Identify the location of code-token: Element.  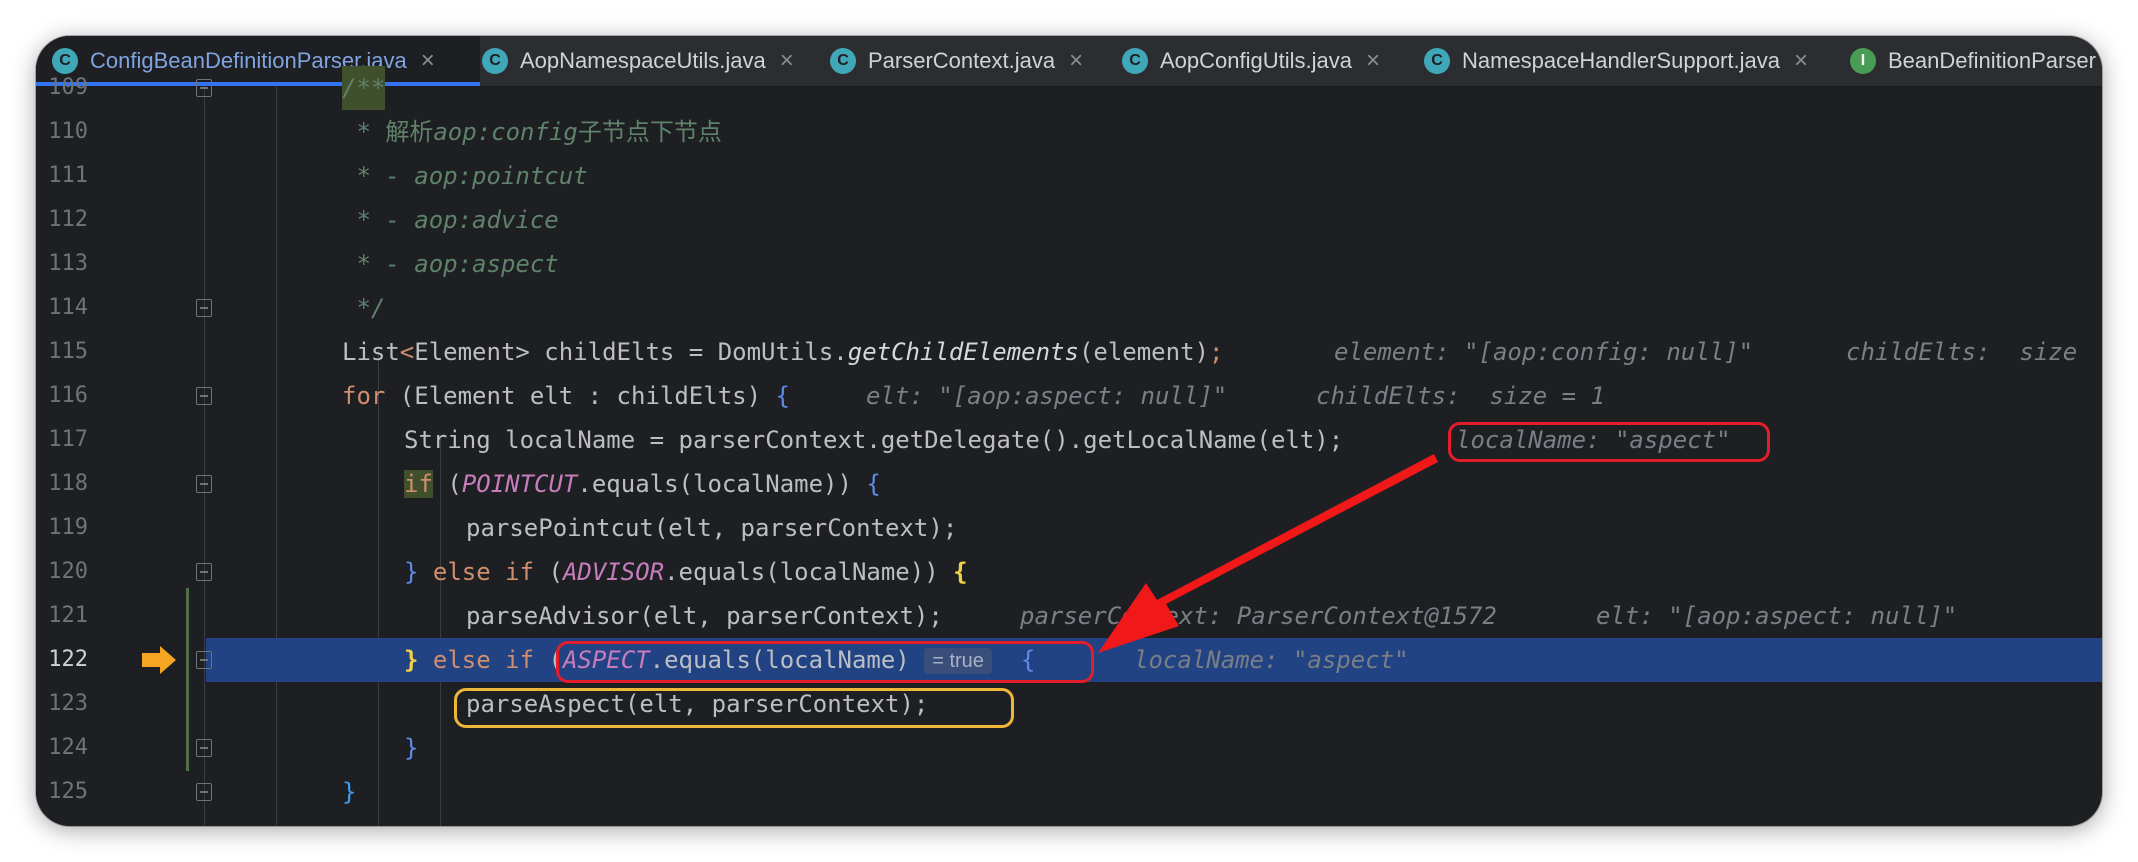
(465, 352).